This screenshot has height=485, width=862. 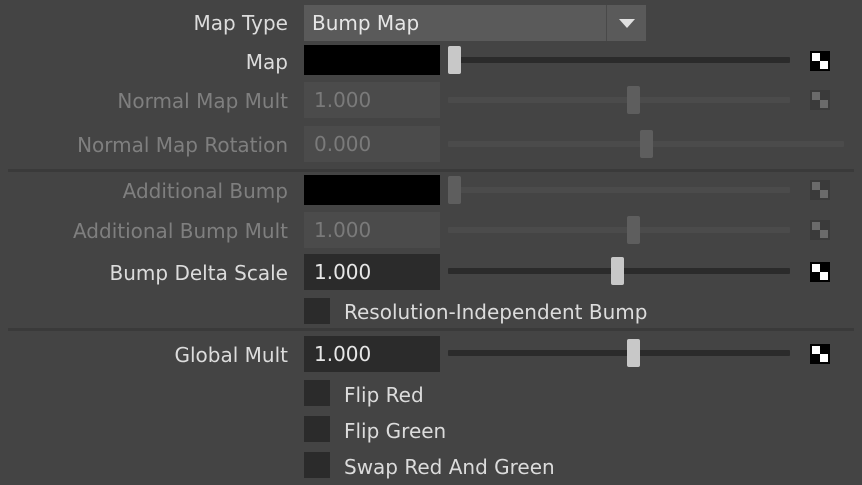 What do you see at coordinates (180, 231) in the screenshot?
I see `additional-bump-mult-label: Additional Bump Mult` at bounding box center [180, 231].